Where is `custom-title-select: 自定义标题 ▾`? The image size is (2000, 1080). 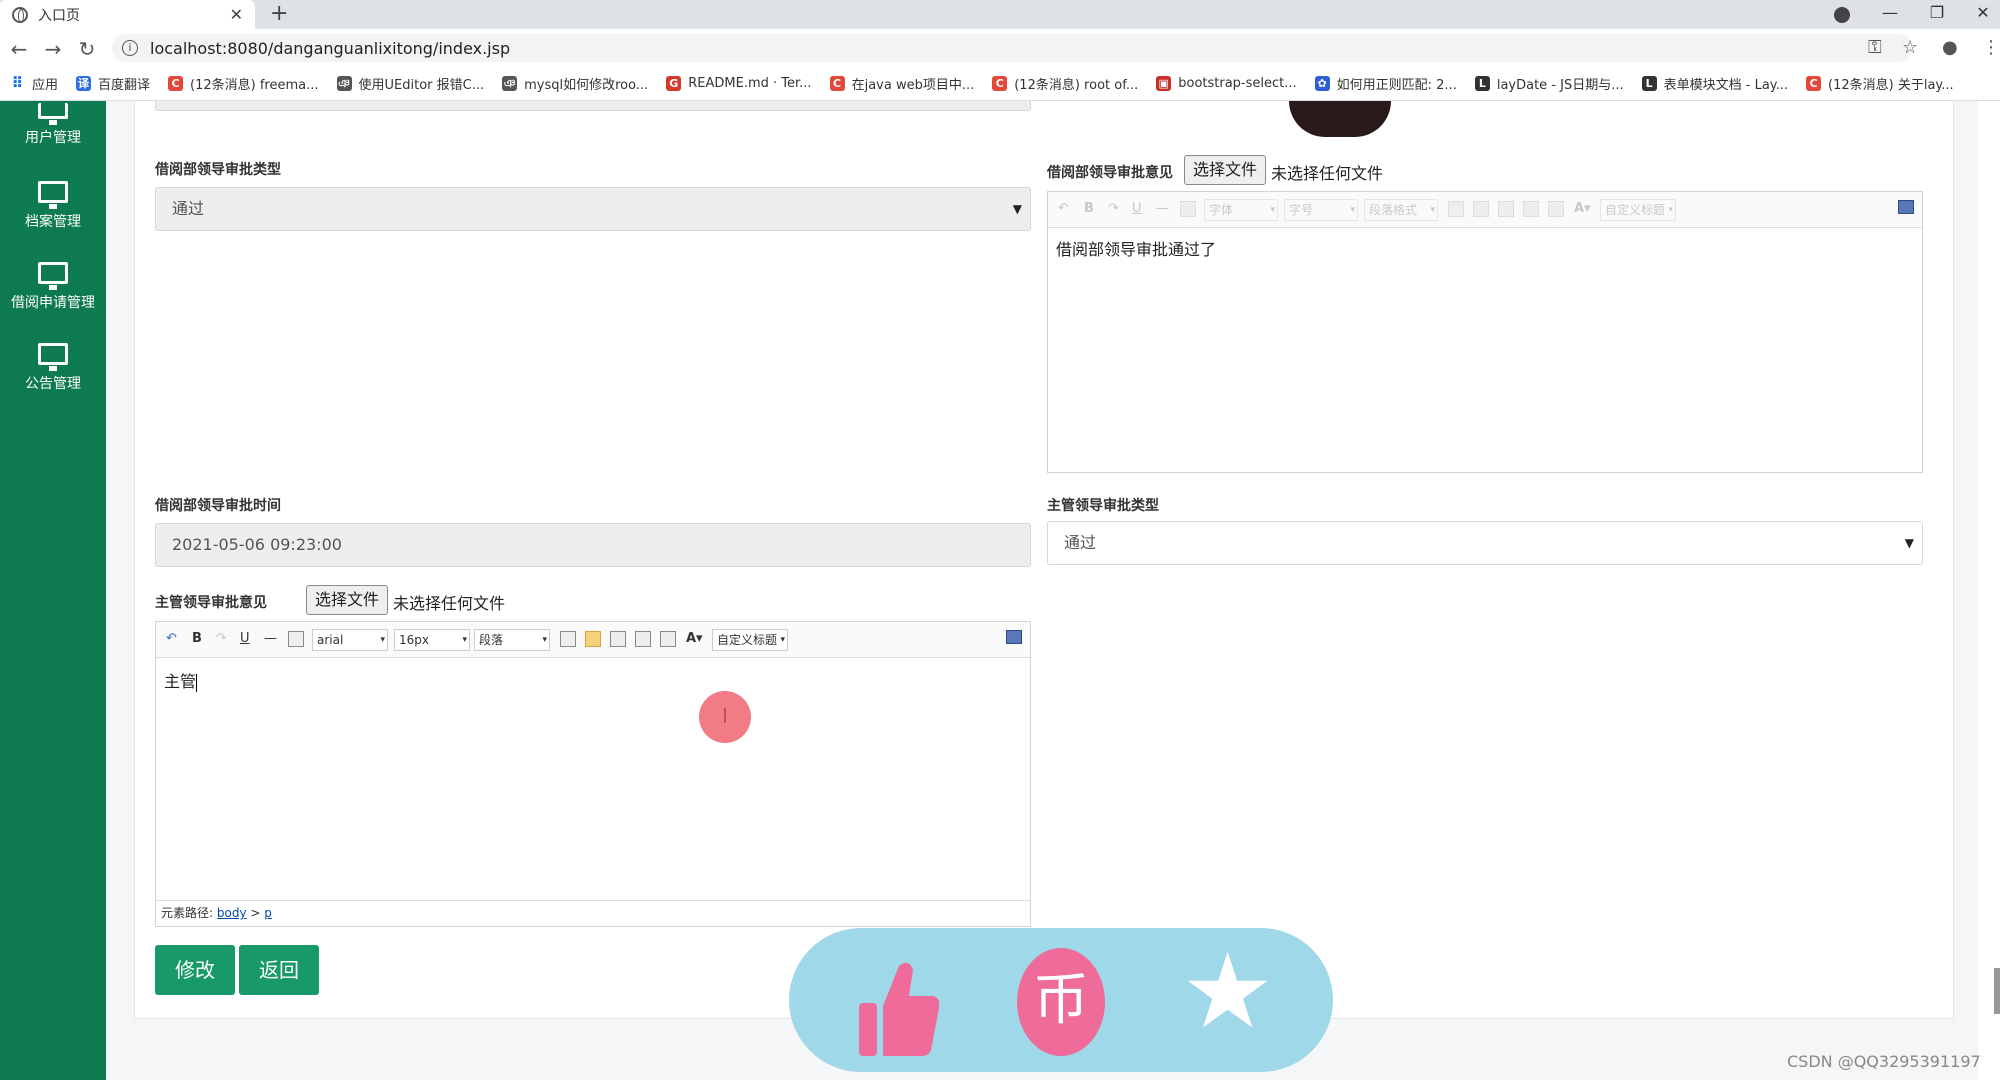 custom-title-select: 自定义标题 ▾ is located at coordinates (750, 640).